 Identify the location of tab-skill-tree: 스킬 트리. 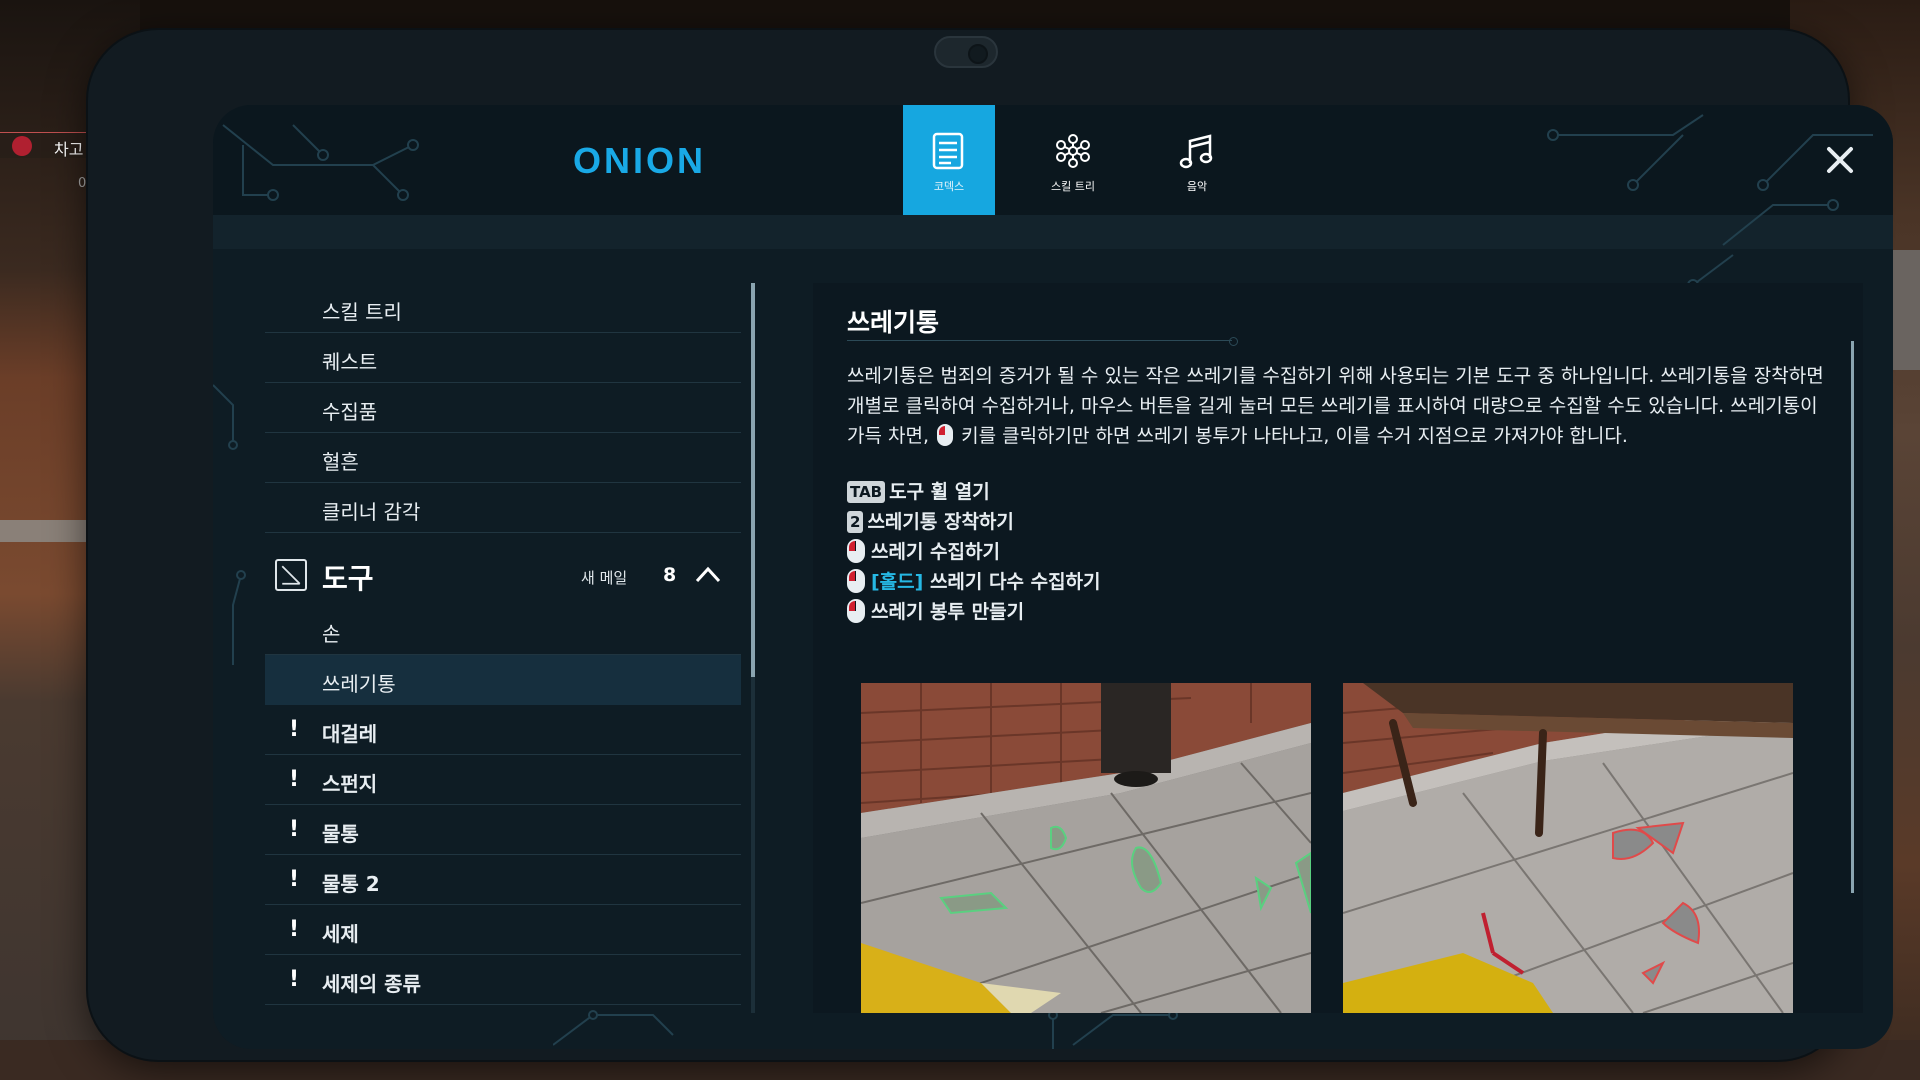
(1073, 160).